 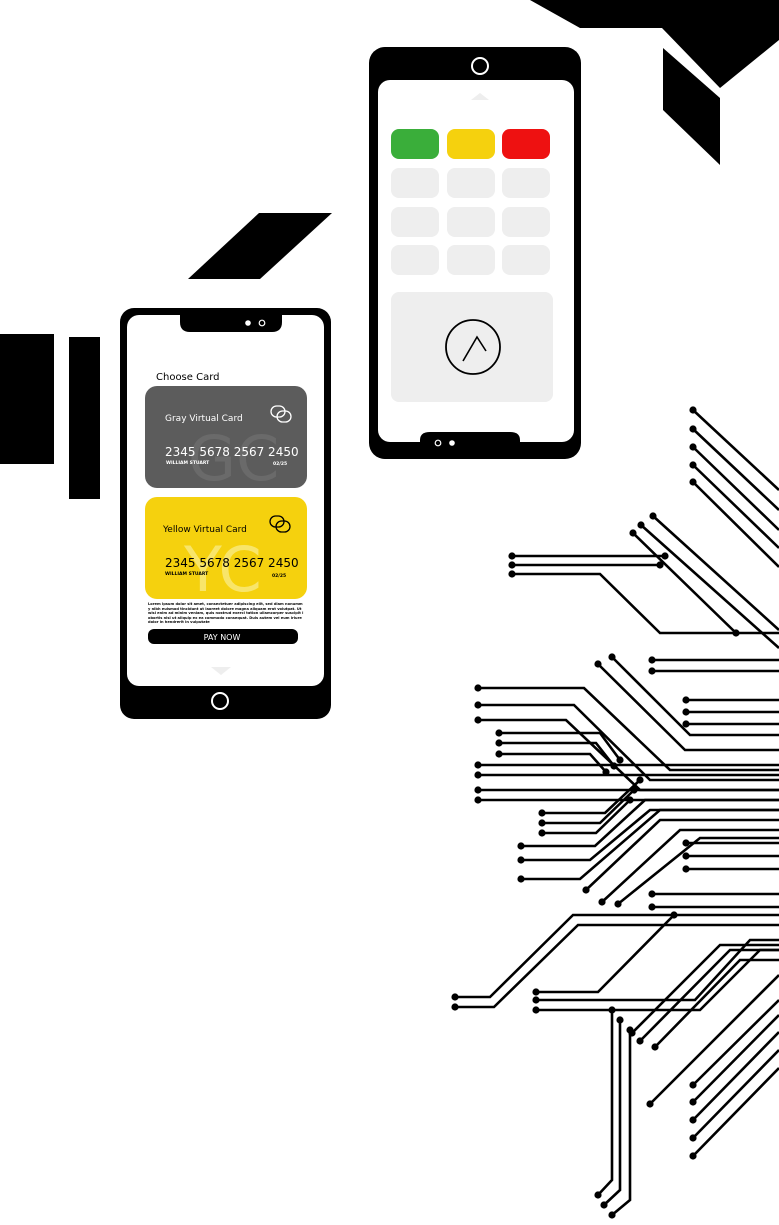 What do you see at coordinates (470, 437) in the screenshot?
I see `phone-notch` at bounding box center [470, 437].